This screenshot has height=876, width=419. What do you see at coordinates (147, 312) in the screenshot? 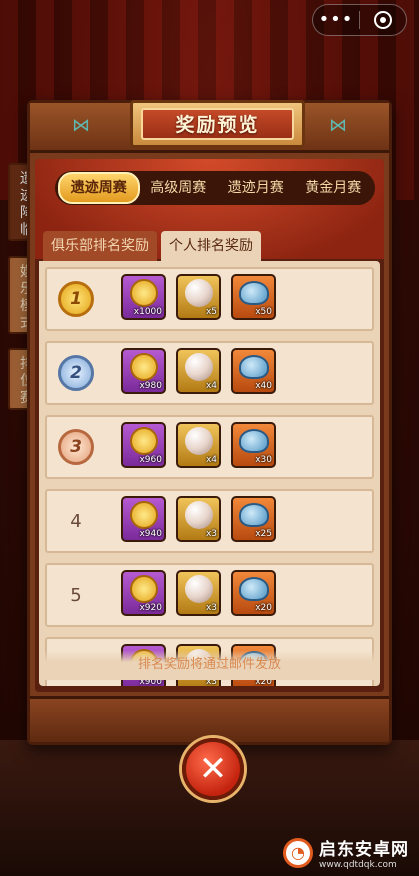
I see `item-quantity: x1000` at bounding box center [147, 312].